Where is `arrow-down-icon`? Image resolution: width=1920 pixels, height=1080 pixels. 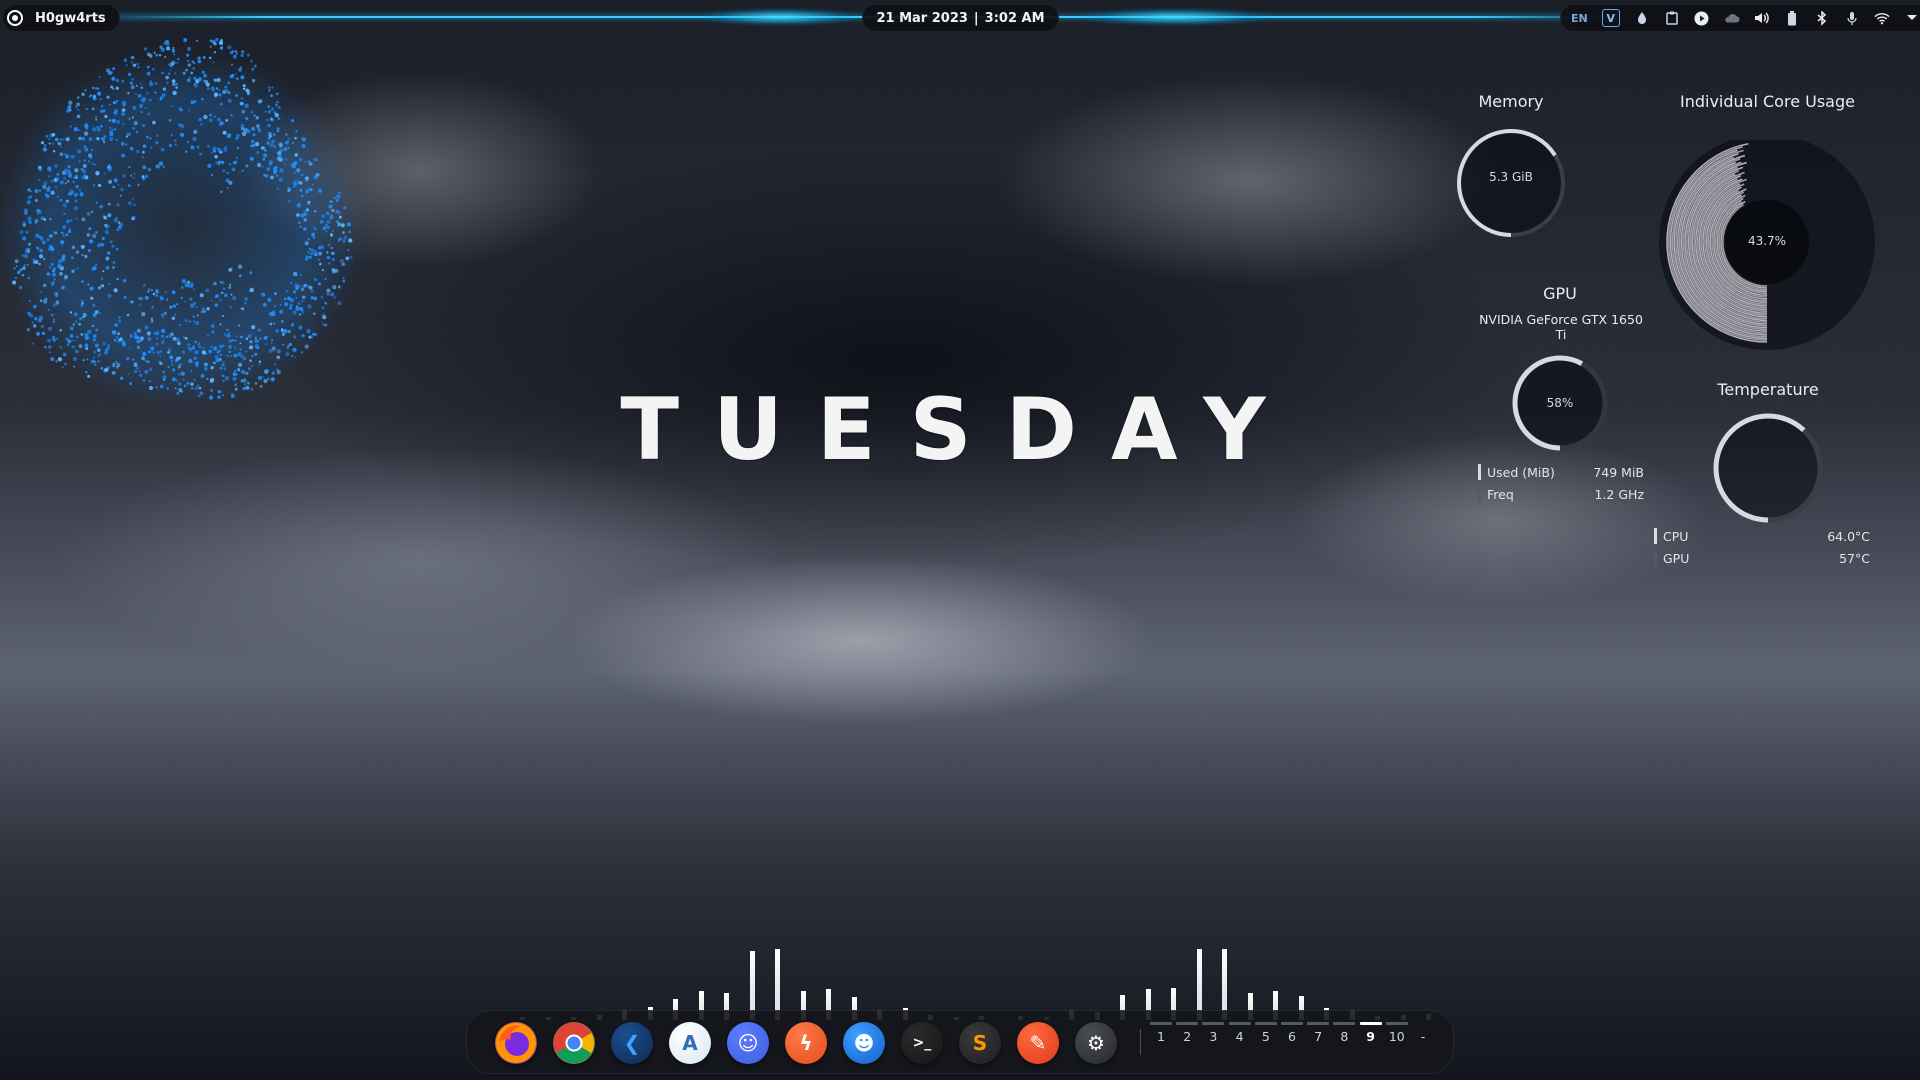
arrow-down-icon is located at coordinates (1912, 18).